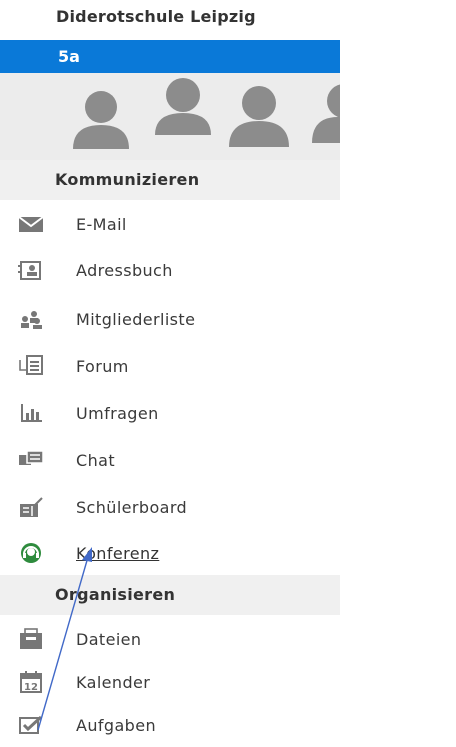 The image size is (456, 747). I want to click on school-header: Diderotschule Leipzig, so click(170, 20).